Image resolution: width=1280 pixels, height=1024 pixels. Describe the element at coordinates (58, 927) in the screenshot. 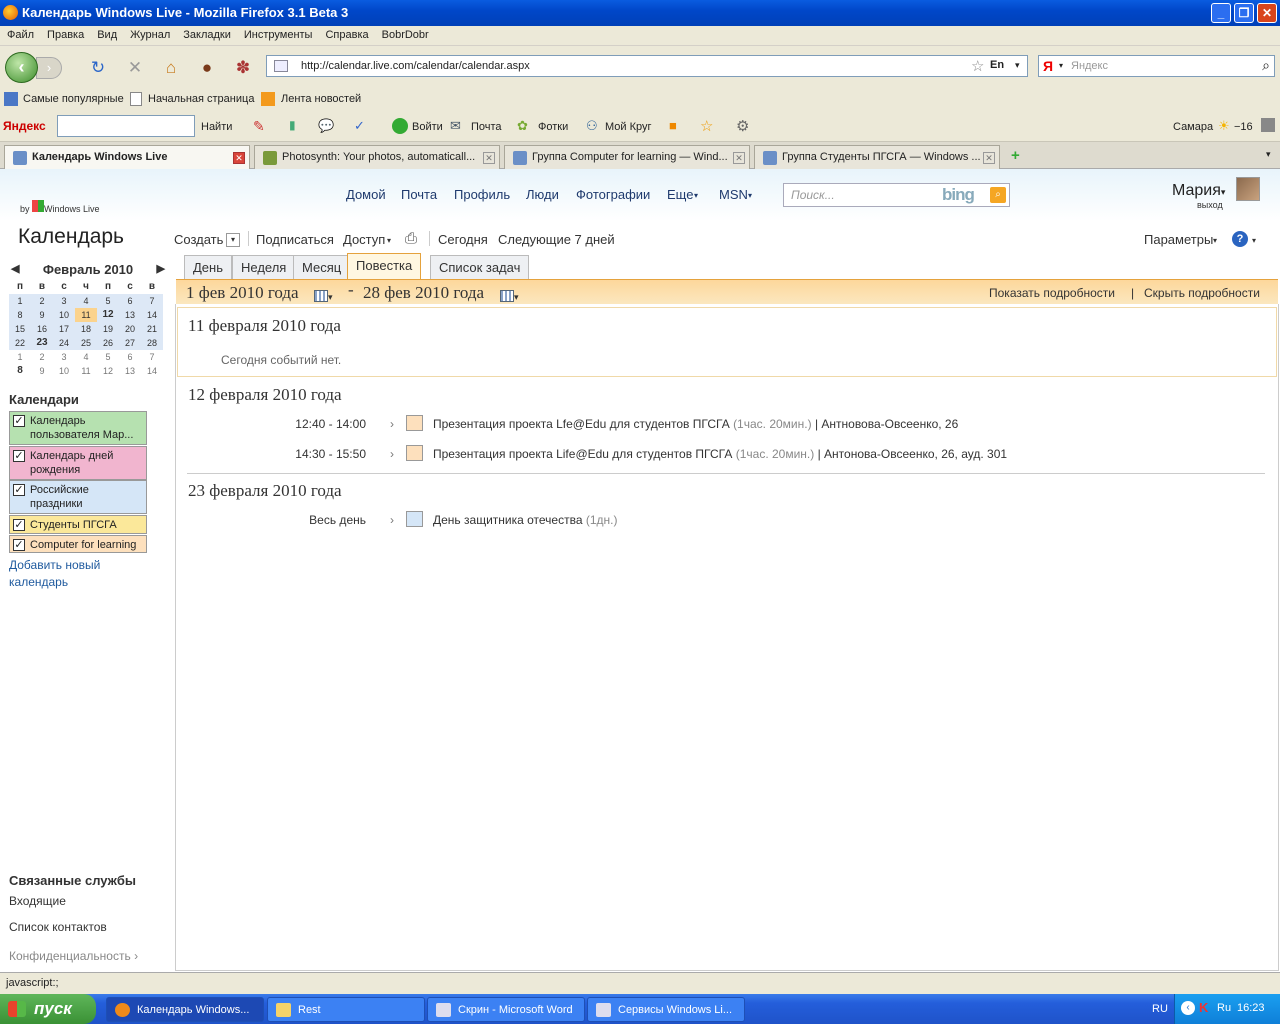

I see `contacts-link: Список контактов` at that location.